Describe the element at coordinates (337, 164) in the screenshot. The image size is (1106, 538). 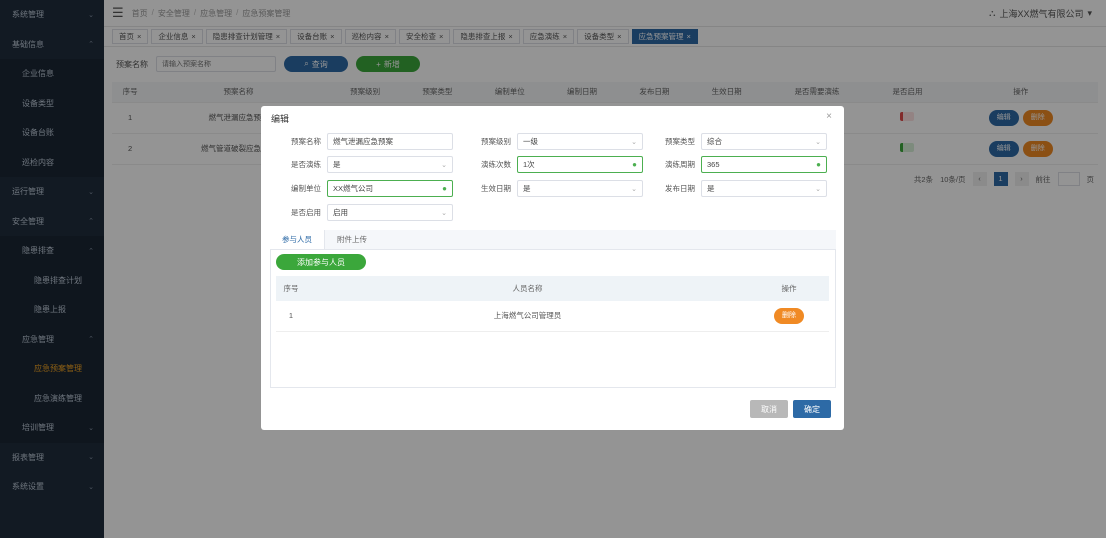
I see `need-drill-value: 是` at that location.